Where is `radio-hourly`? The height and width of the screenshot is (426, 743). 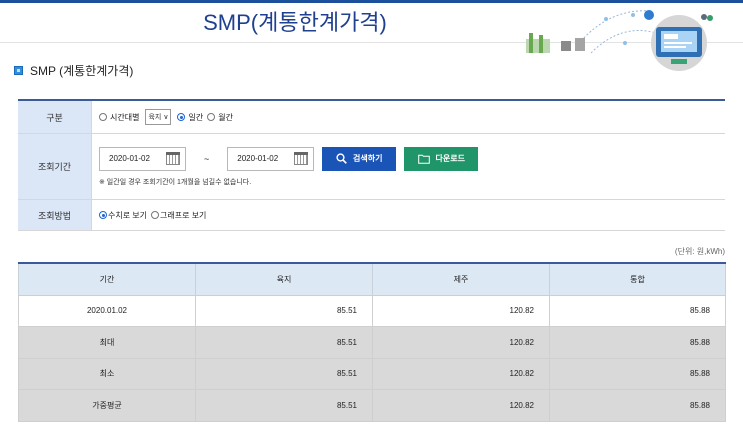 radio-hourly is located at coordinates (103, 117).